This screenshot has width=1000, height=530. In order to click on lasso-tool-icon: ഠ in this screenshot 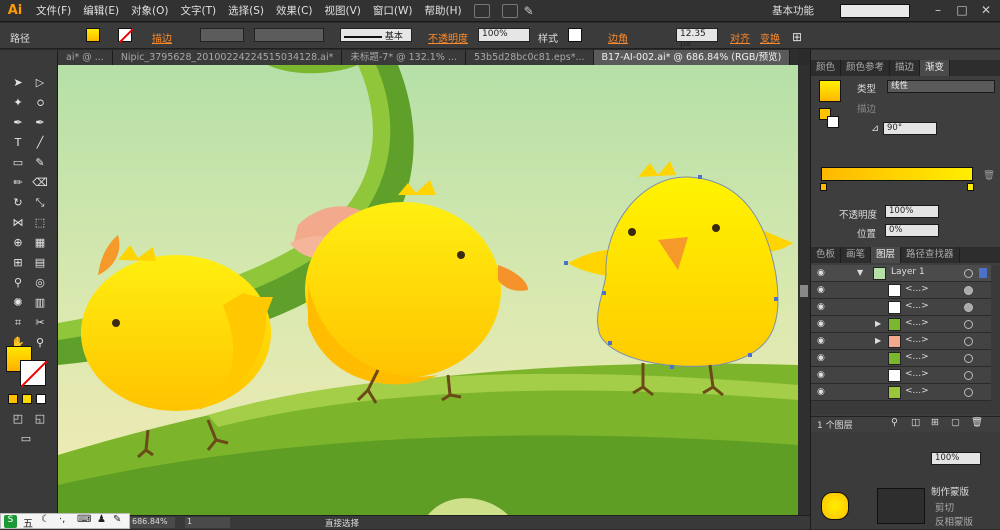, I will do `click(40, 103)`.